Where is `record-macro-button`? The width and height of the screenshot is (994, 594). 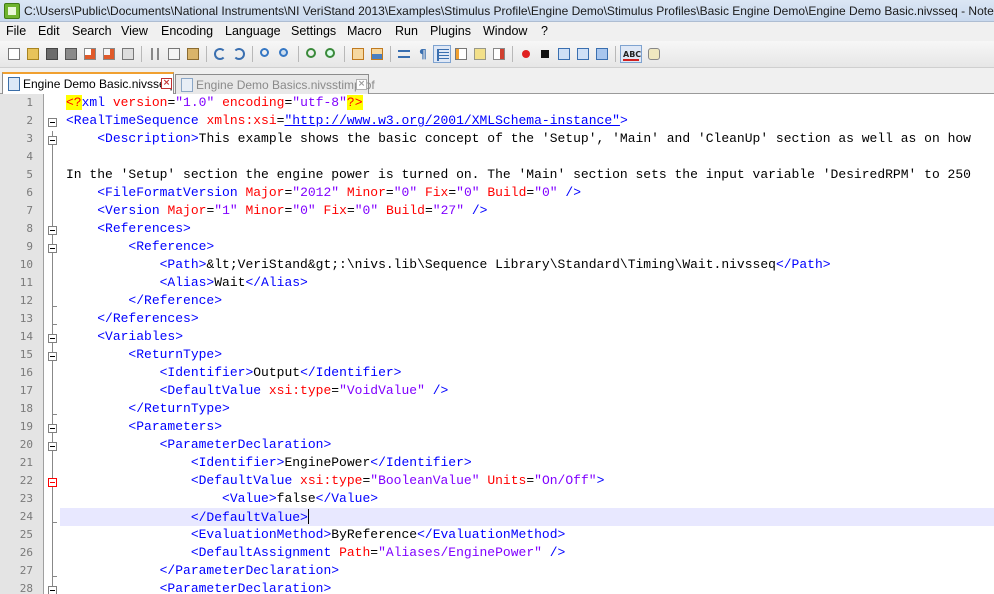
record-macro-button is located at coordinates (526, 54).